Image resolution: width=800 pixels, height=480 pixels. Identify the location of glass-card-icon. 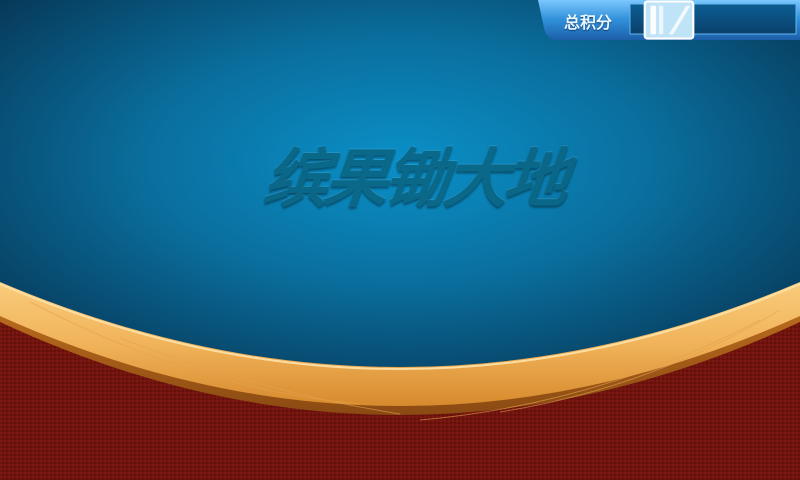
(669, 20).